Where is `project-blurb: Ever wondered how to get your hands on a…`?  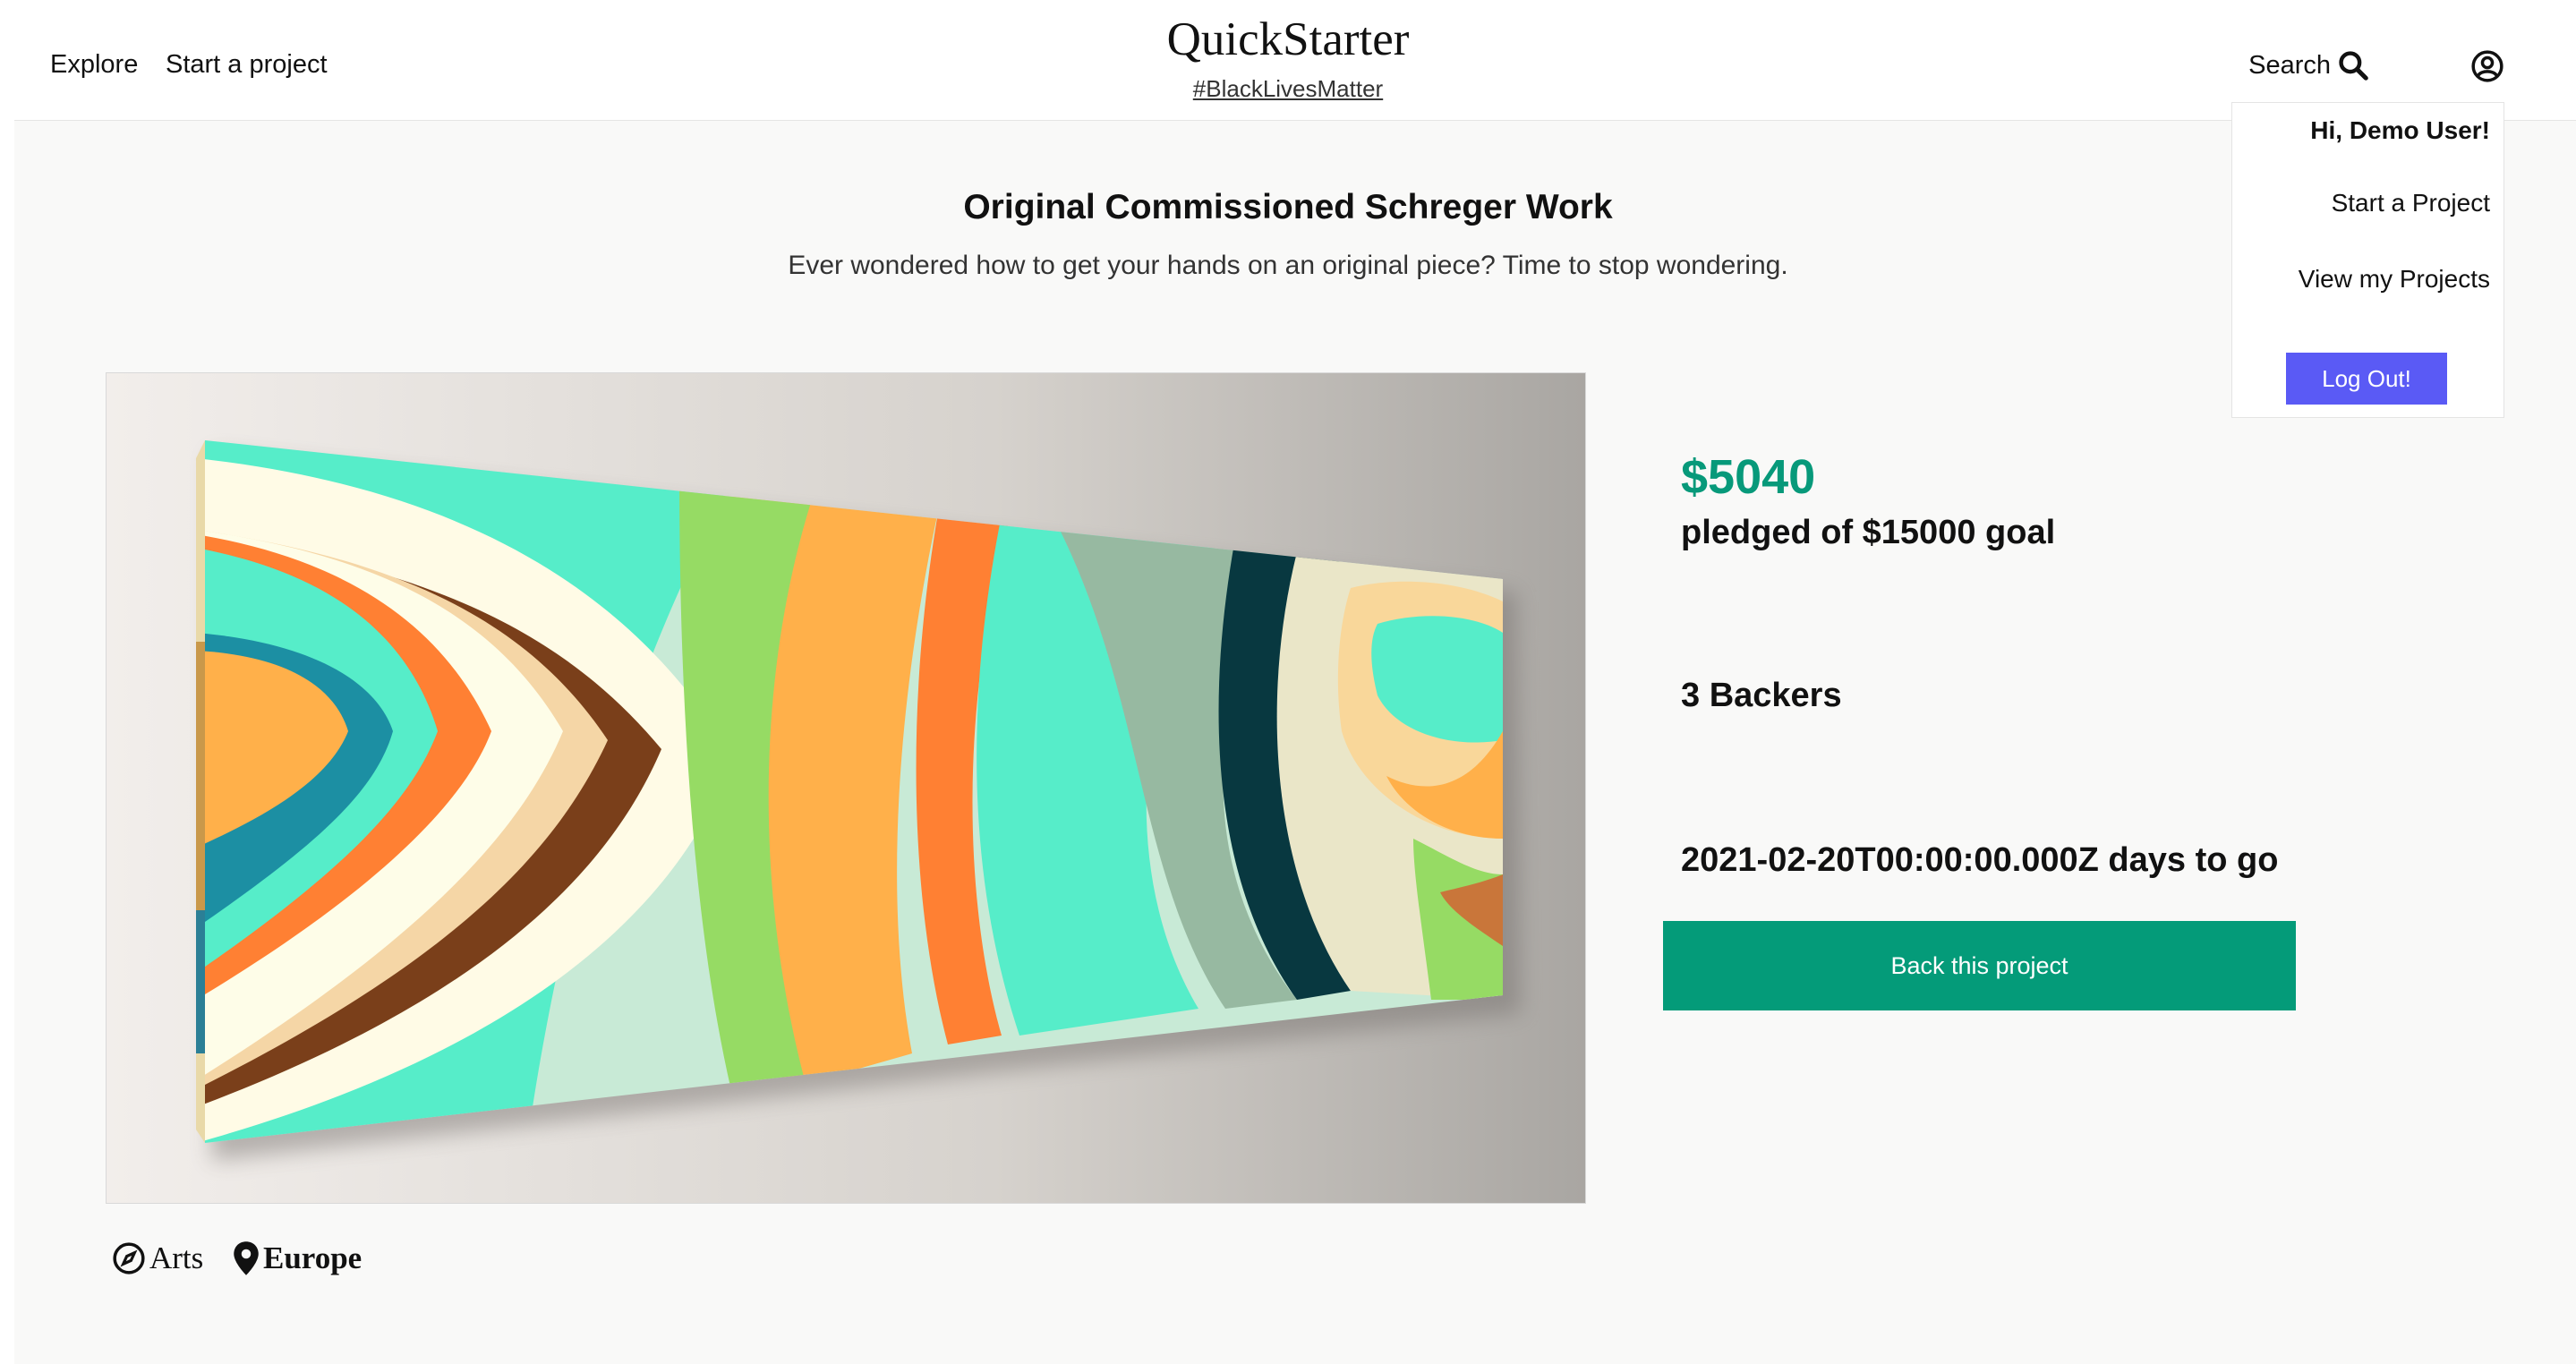
project-blurb: Ever wondered how to get your hands on a… is located at coordinates (1288, 265).